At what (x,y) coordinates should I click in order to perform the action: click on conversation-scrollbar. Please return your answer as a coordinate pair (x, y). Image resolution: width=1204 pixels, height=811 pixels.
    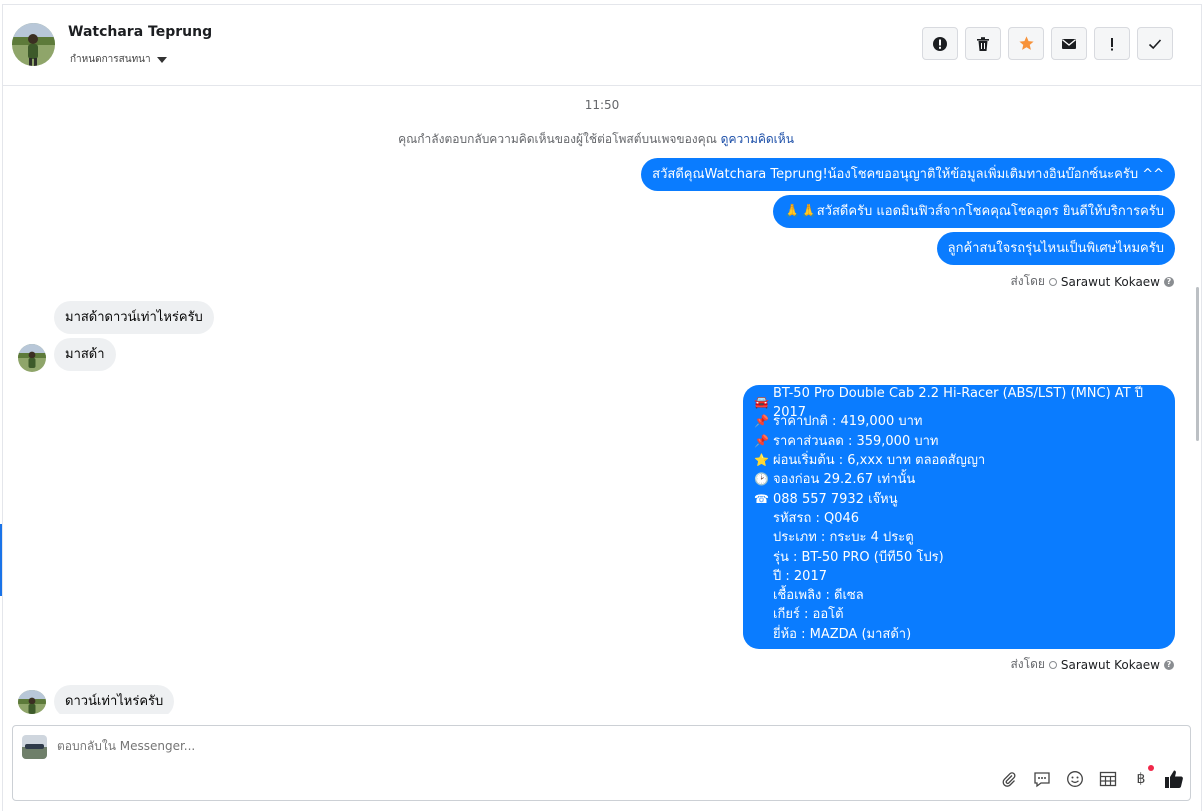
    Looking at the image, I should click on (1197, 364).